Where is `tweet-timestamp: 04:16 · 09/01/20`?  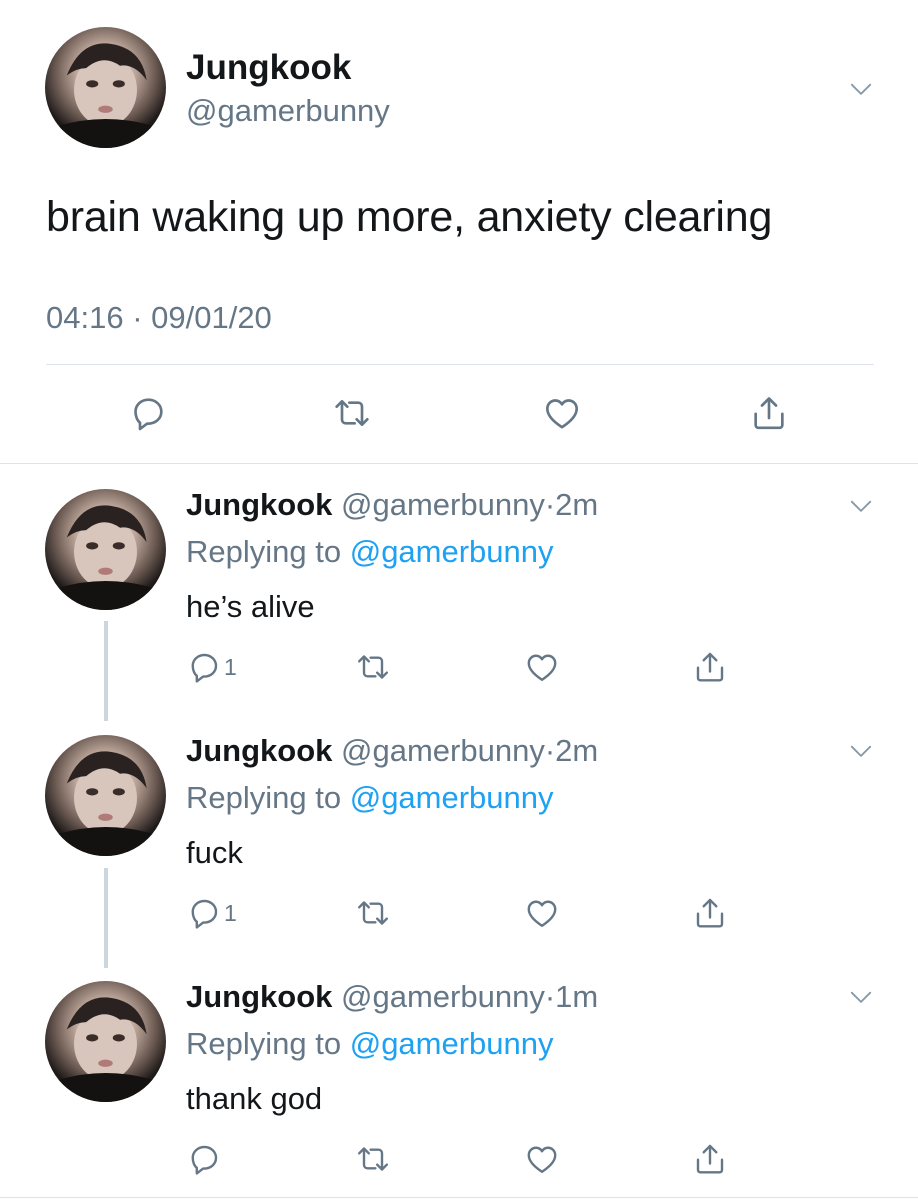
tweet-timestamp: 04:16 · 09/01/20 is located at coordinates (159, 318).